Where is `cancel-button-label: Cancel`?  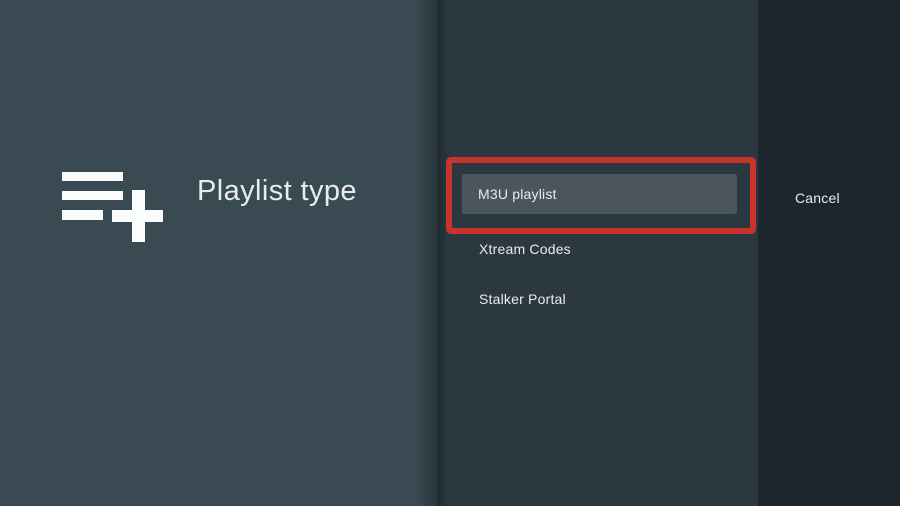
cancel-button-label: Cancel is located at coordinates (817, 198).